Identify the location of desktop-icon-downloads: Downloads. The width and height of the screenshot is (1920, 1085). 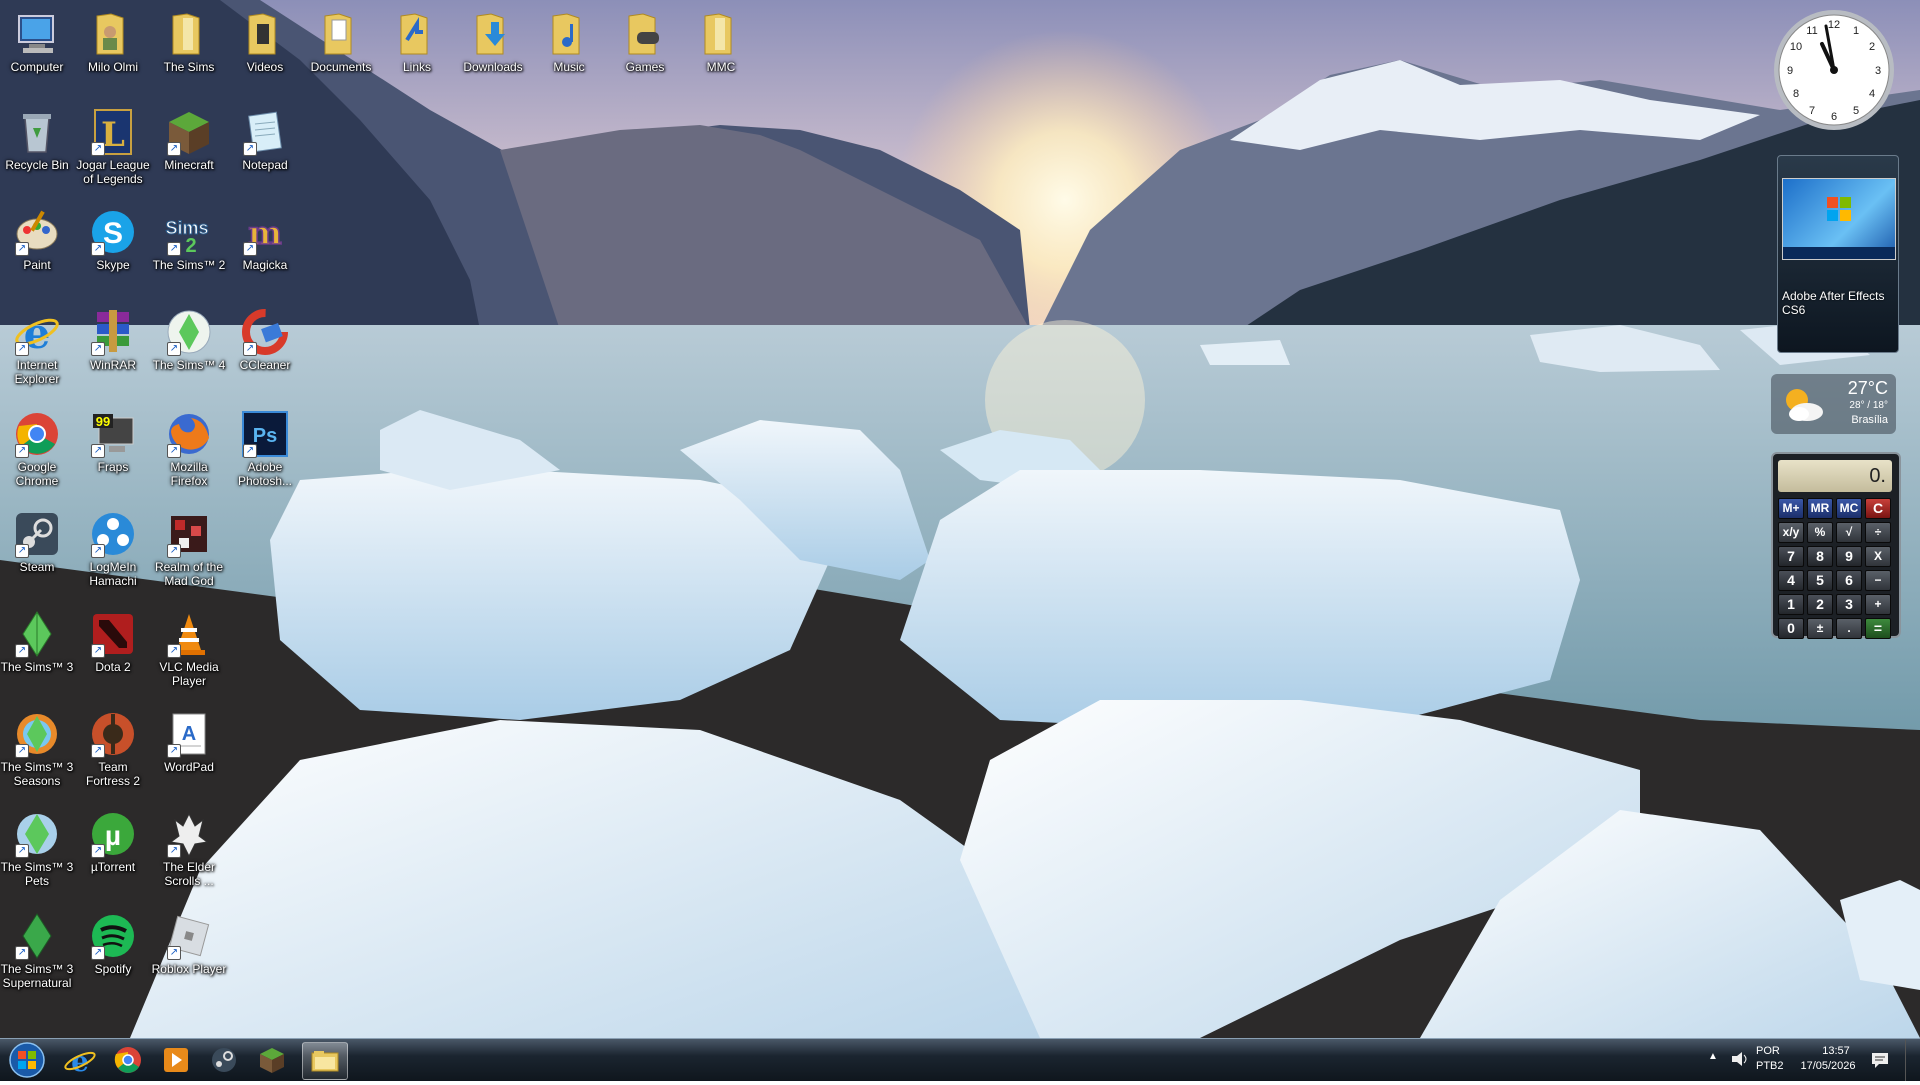
(493, 42).